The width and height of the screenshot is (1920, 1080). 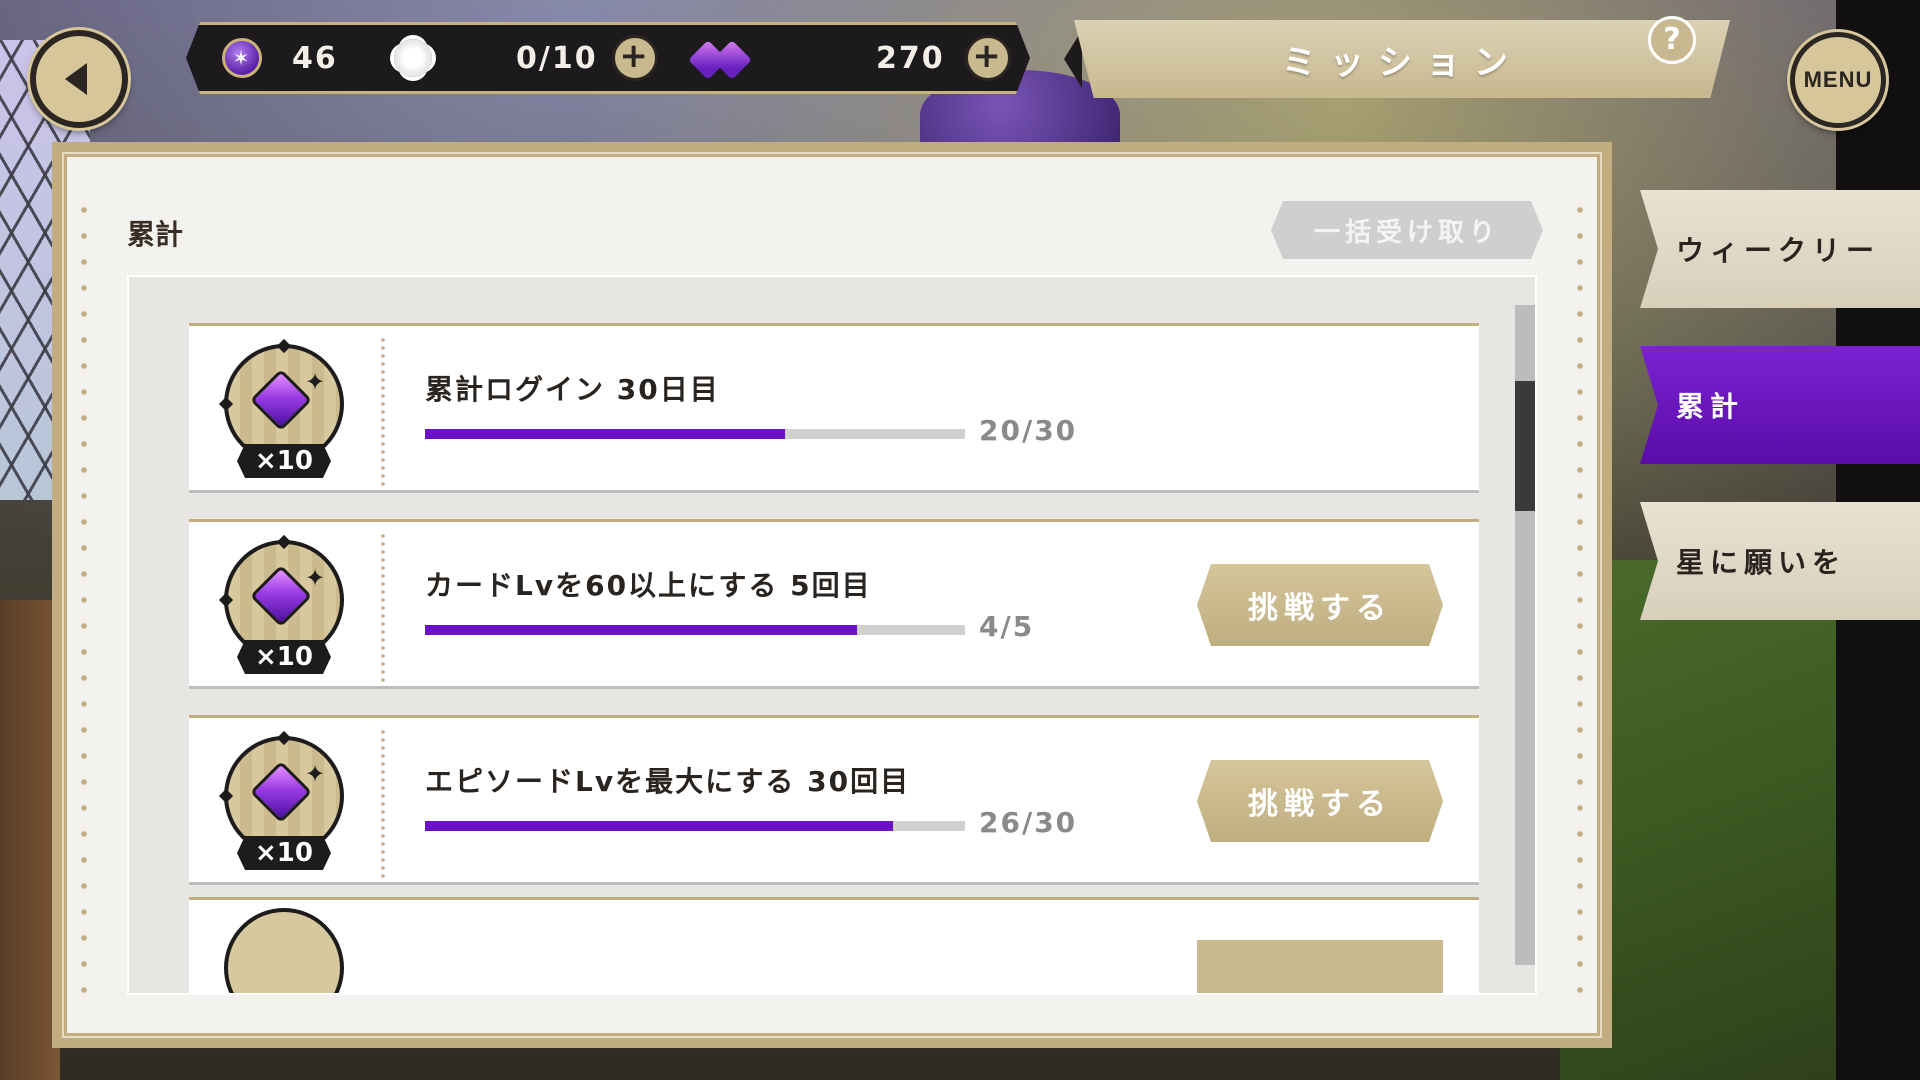 What do you see at coordinates (1838, 80) in the screenshot?
I see `menu-button: MENU` at bounding box center [1838, 80].